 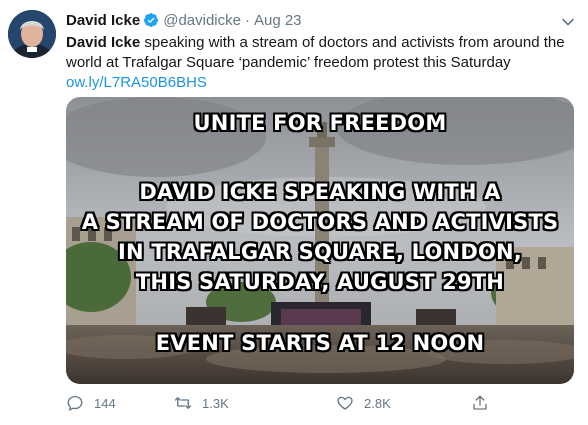 What do you see at coordinates (215, 403) in the screenshot?
I see `retweet-count: 1.3K` at bounding box center [215, 403].